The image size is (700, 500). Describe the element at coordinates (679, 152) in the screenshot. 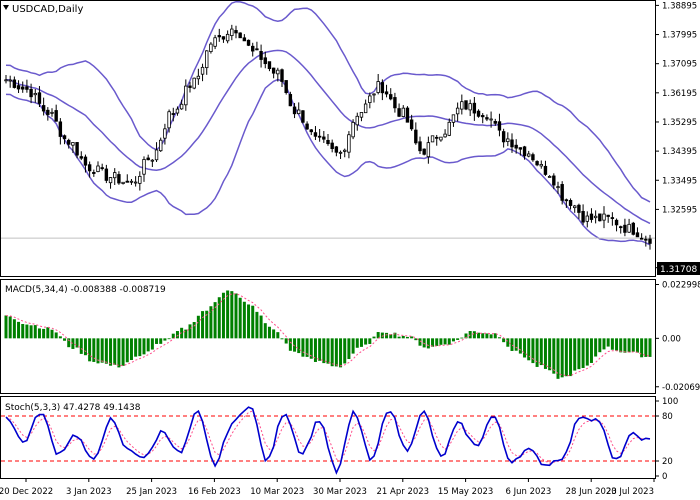

I see `price-tick-label: 1.34395` at that location.